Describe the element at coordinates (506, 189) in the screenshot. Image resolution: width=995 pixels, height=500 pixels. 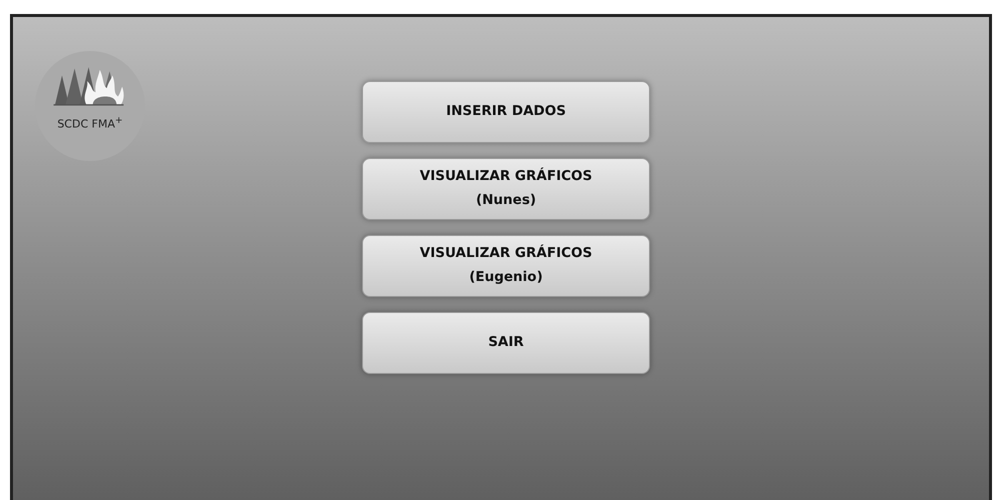
I see `menu-button: VISUALIZAR GRÁFICOS (Nunes)` at that location.